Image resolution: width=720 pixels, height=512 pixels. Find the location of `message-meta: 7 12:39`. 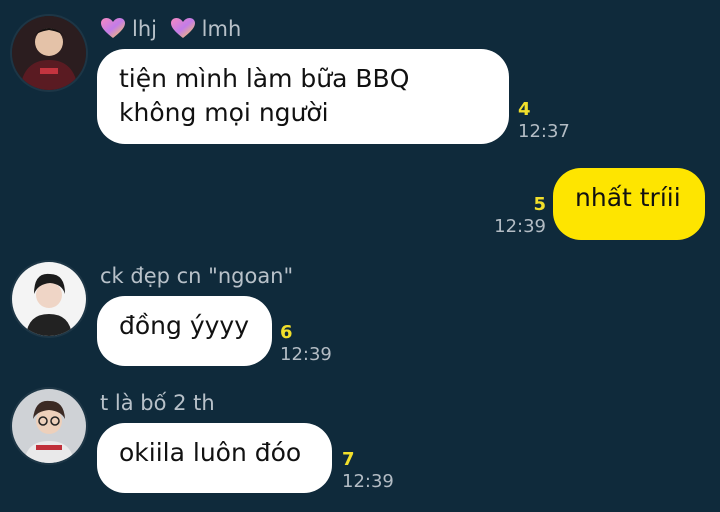

message-meta: 7 12:39 is located at coordinates (368, 471).